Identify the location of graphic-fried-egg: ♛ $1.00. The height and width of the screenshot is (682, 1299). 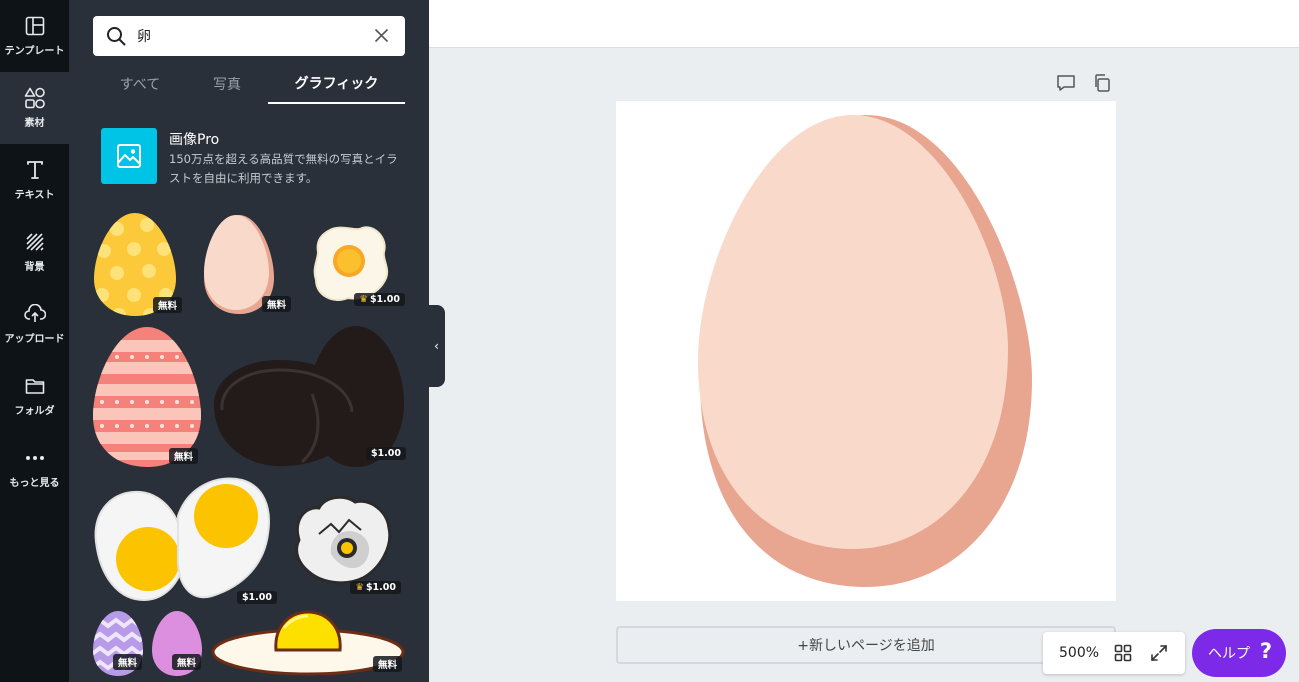
(358, 265).